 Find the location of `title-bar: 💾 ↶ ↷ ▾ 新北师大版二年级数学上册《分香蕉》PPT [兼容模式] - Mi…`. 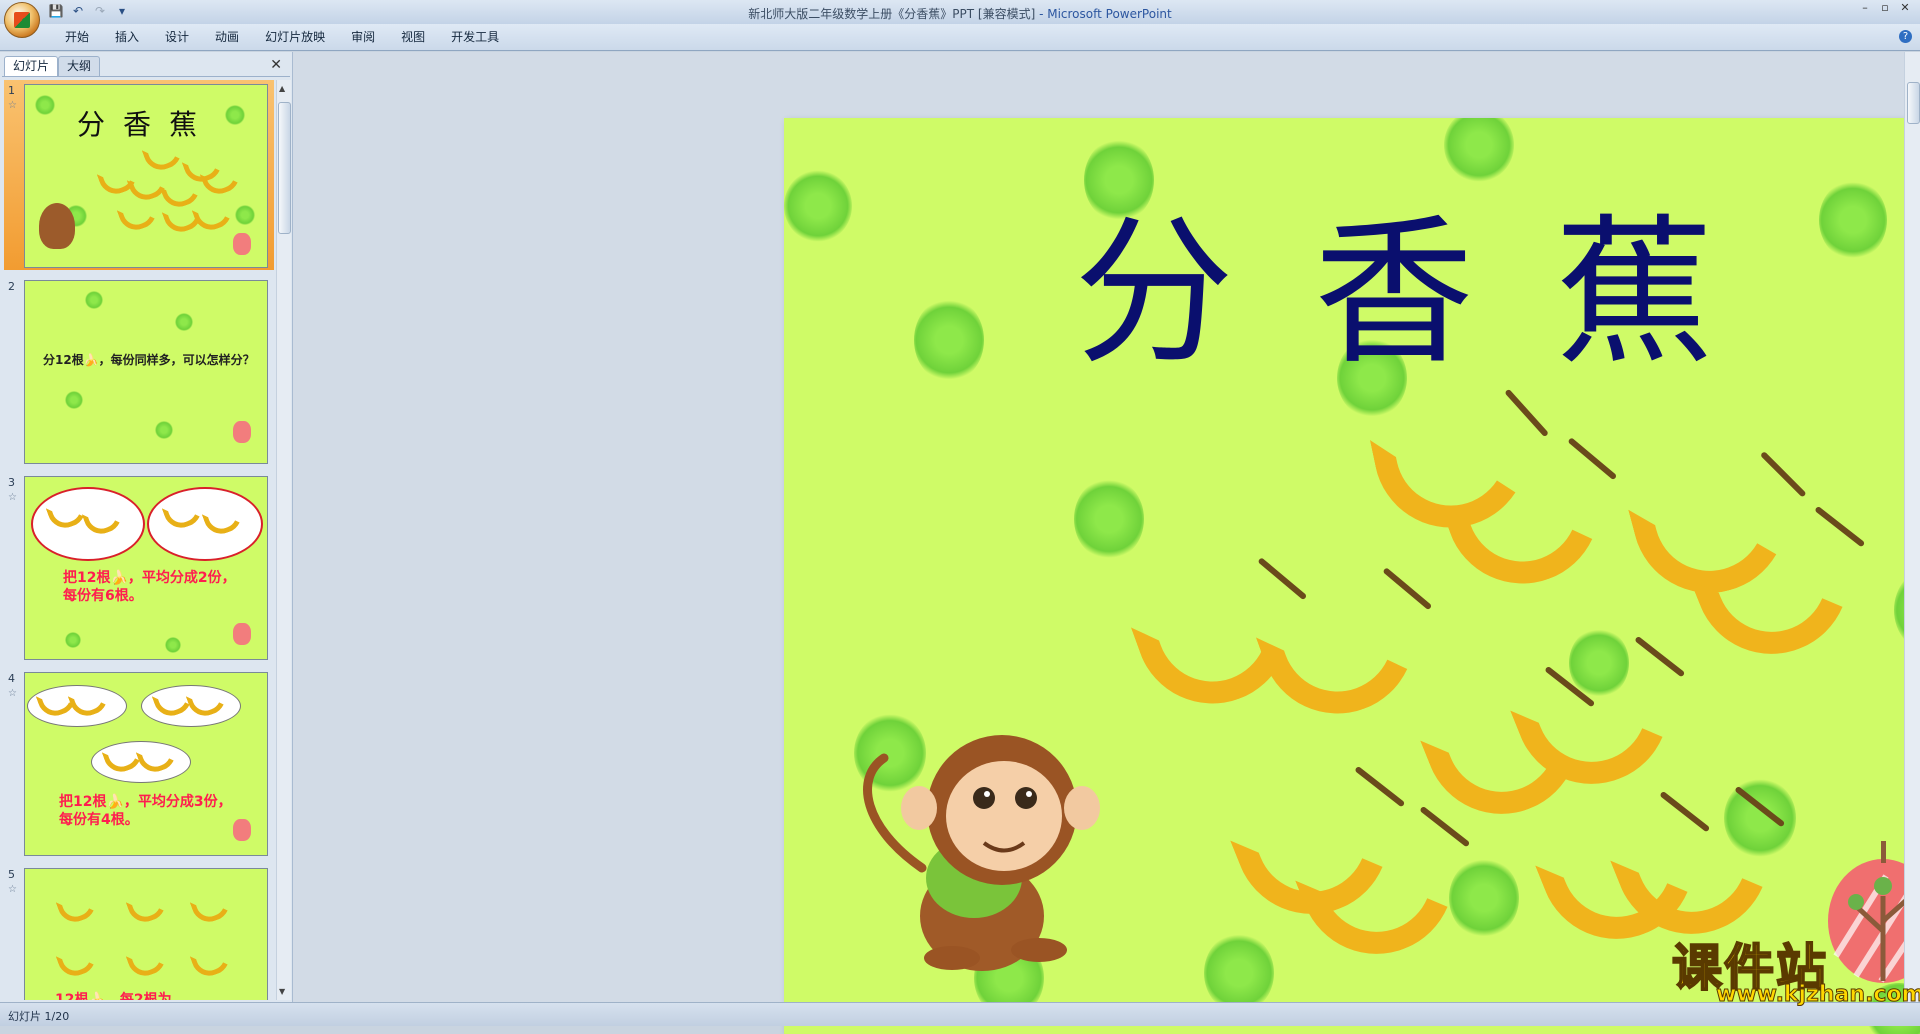

title-bar: 💾 ↶ ↷ ▾ 新北师大版二年级数学上册《分香蕉》PPT [兼容模式] - Mi… is located at coordinates (960, 19).